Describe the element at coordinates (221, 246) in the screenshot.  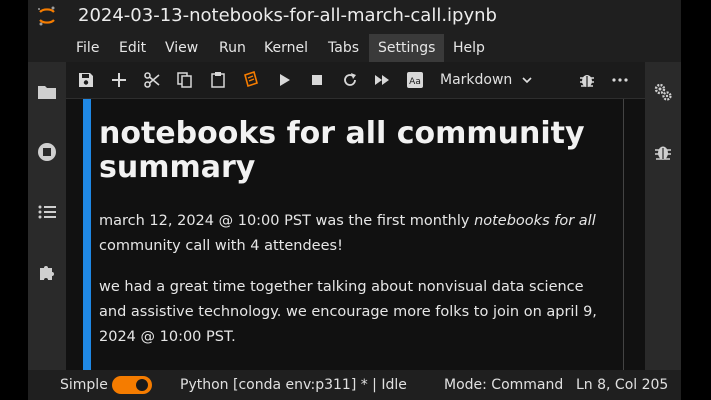
I see `paragraph-1-text-b: community call with 4 attendees!` at that location.